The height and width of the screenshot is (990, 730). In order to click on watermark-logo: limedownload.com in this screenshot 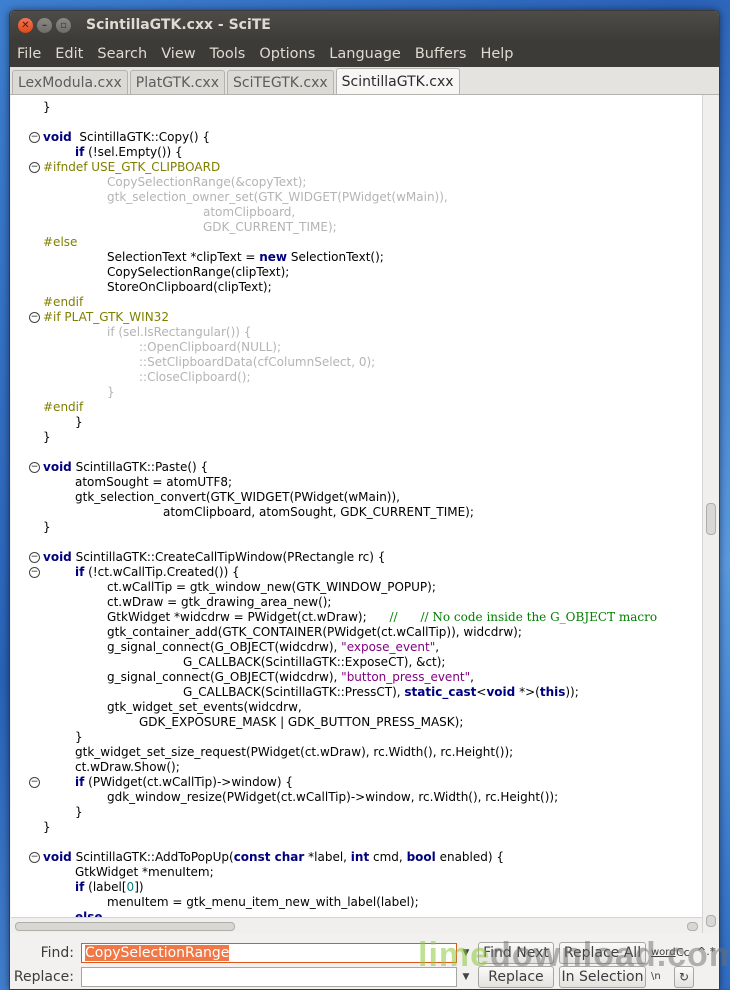, I will do `click(574, 955)`.